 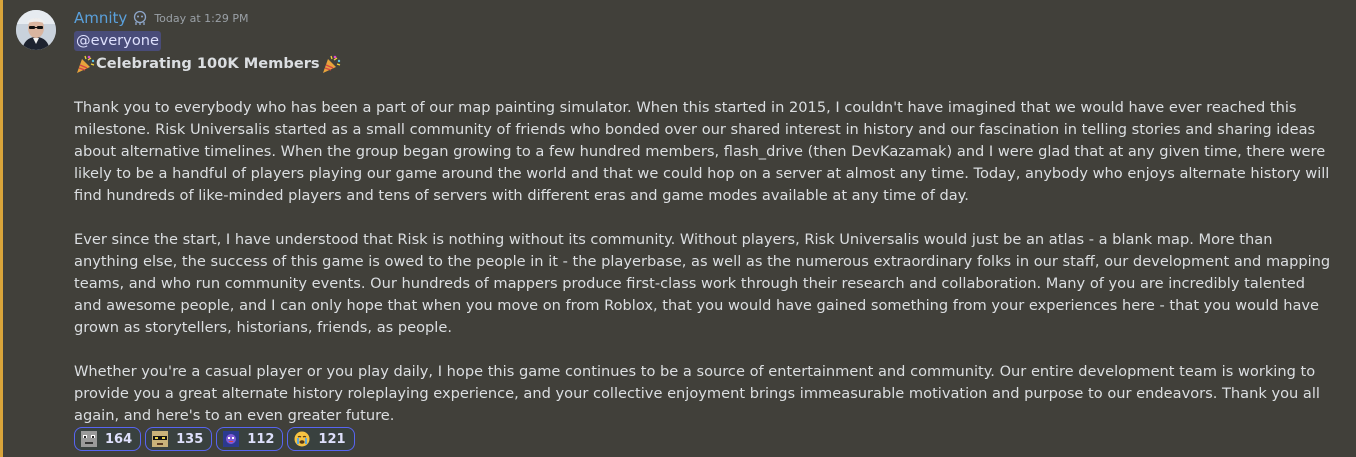 What do you see at coordinates (201, 18) in the screenshot?
I see `message-timestamp: Today at 1:29 PM` at bounding box center [201, 18].